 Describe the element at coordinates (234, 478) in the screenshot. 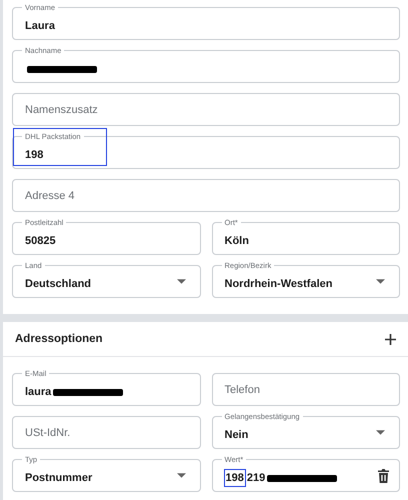

I see `highlight-frame: 198` at that location.